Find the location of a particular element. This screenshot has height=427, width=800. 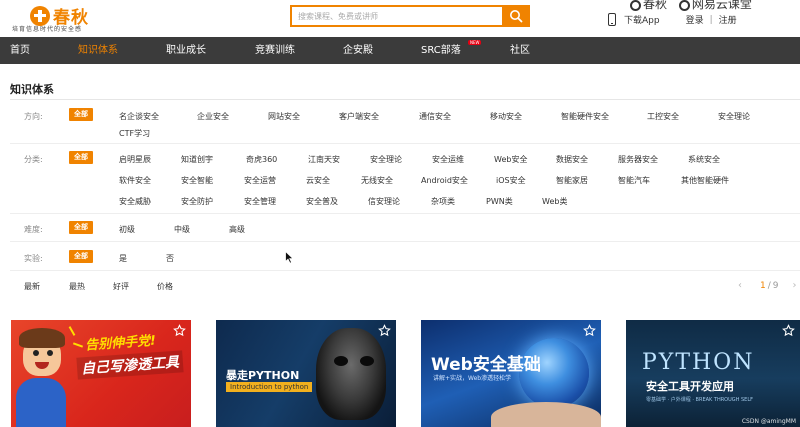

filter-option: Web安全 is located at coordinates (510, 159).